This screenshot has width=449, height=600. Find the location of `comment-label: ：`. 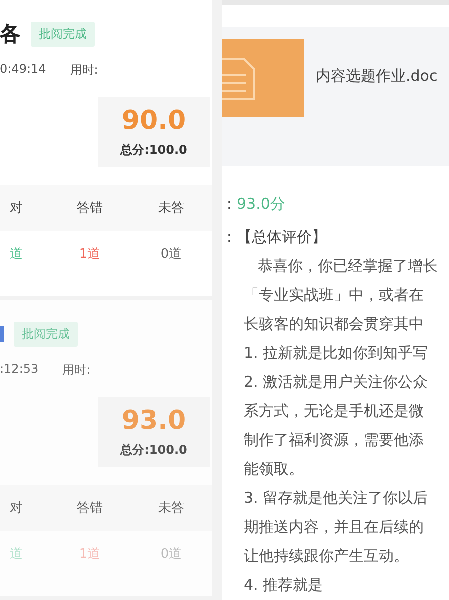

comment-label: ： is located at coordinates (229, 237).